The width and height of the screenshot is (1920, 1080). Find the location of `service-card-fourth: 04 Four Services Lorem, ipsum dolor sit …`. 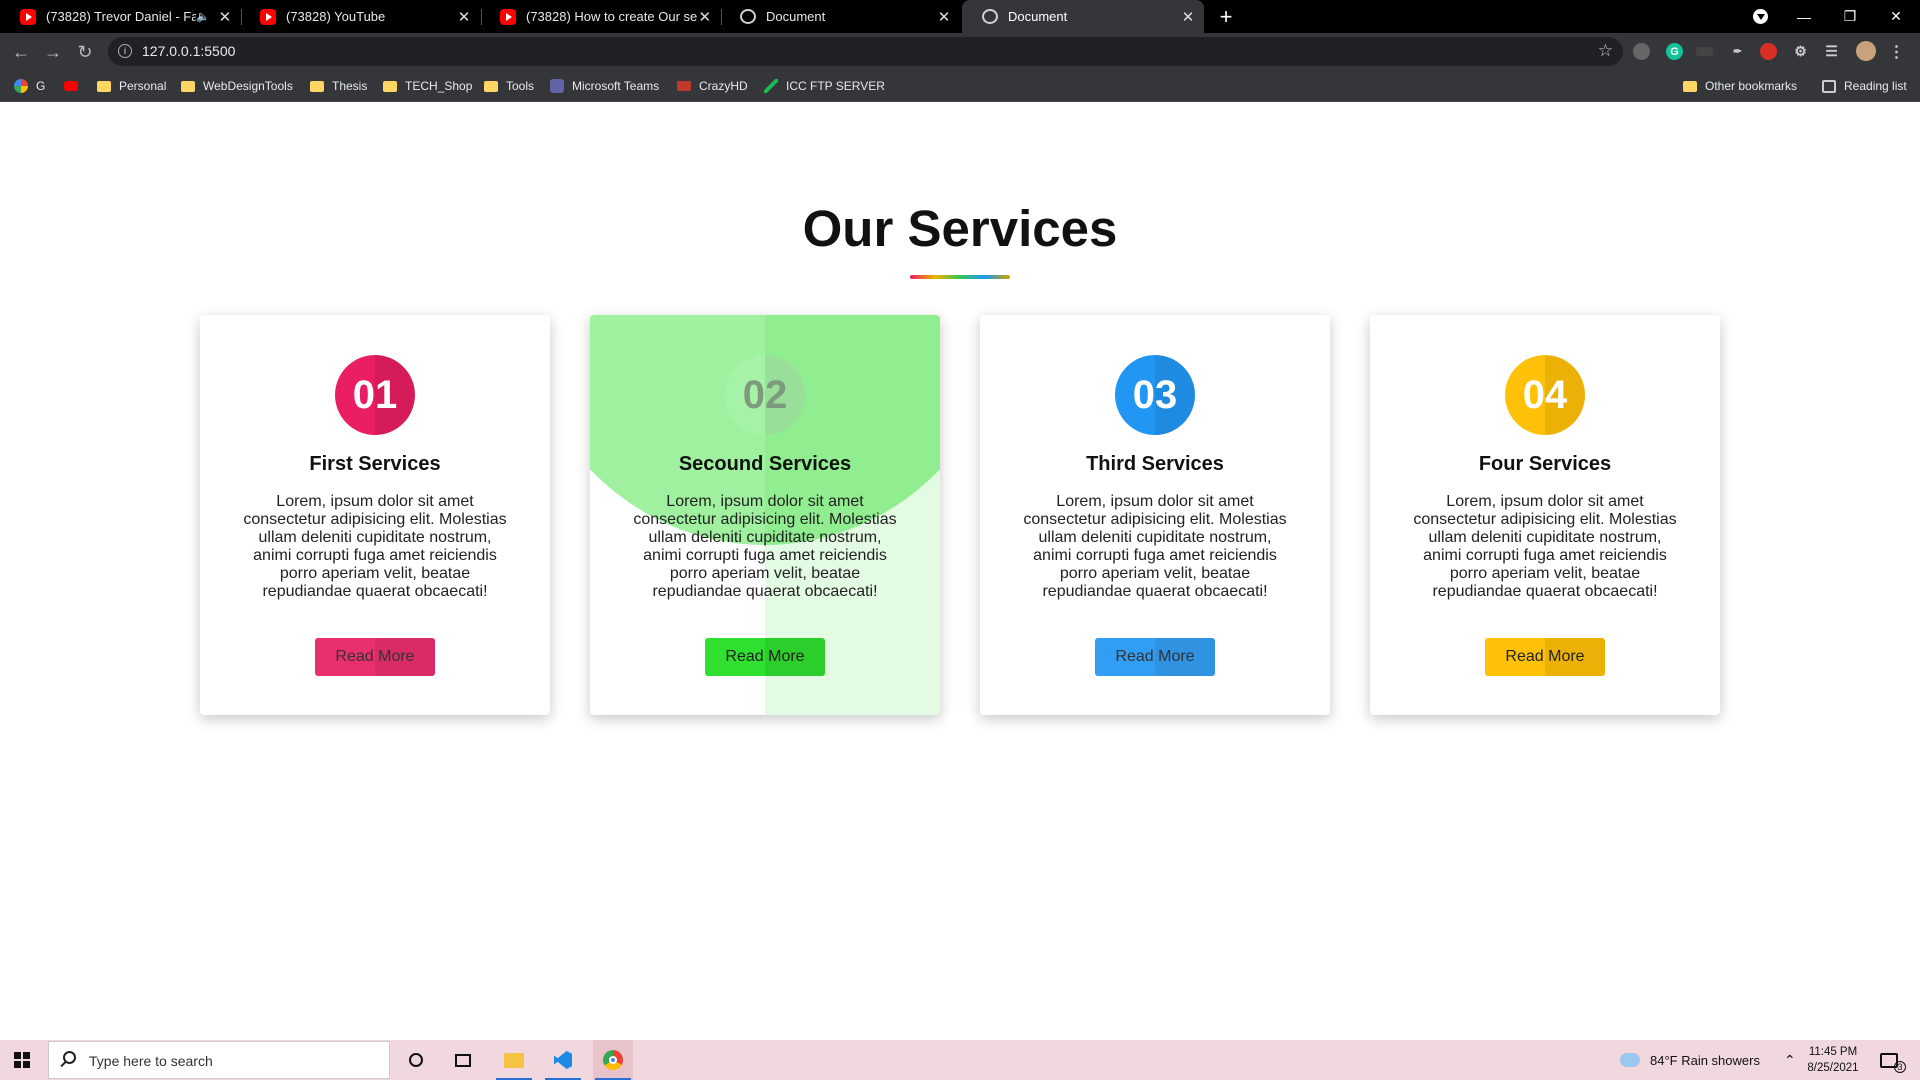

service-card-fourth: 04 Four Services Lorem, ipsum dolor sit … is located at coordinates (1545, 515).